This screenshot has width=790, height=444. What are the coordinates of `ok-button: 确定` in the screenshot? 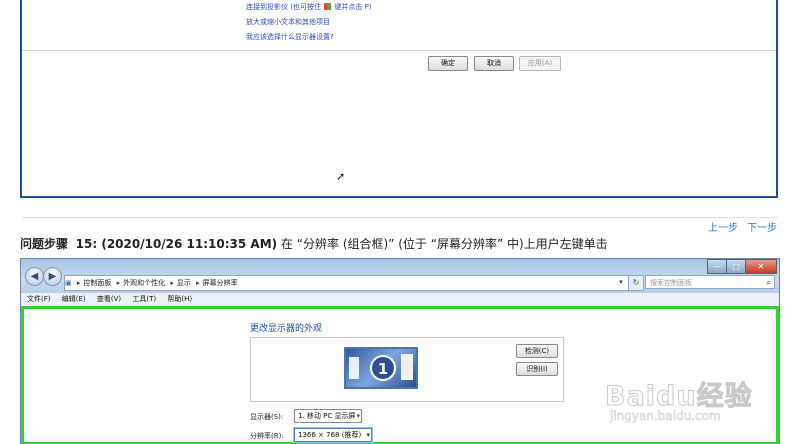 It's located at (448, 63).